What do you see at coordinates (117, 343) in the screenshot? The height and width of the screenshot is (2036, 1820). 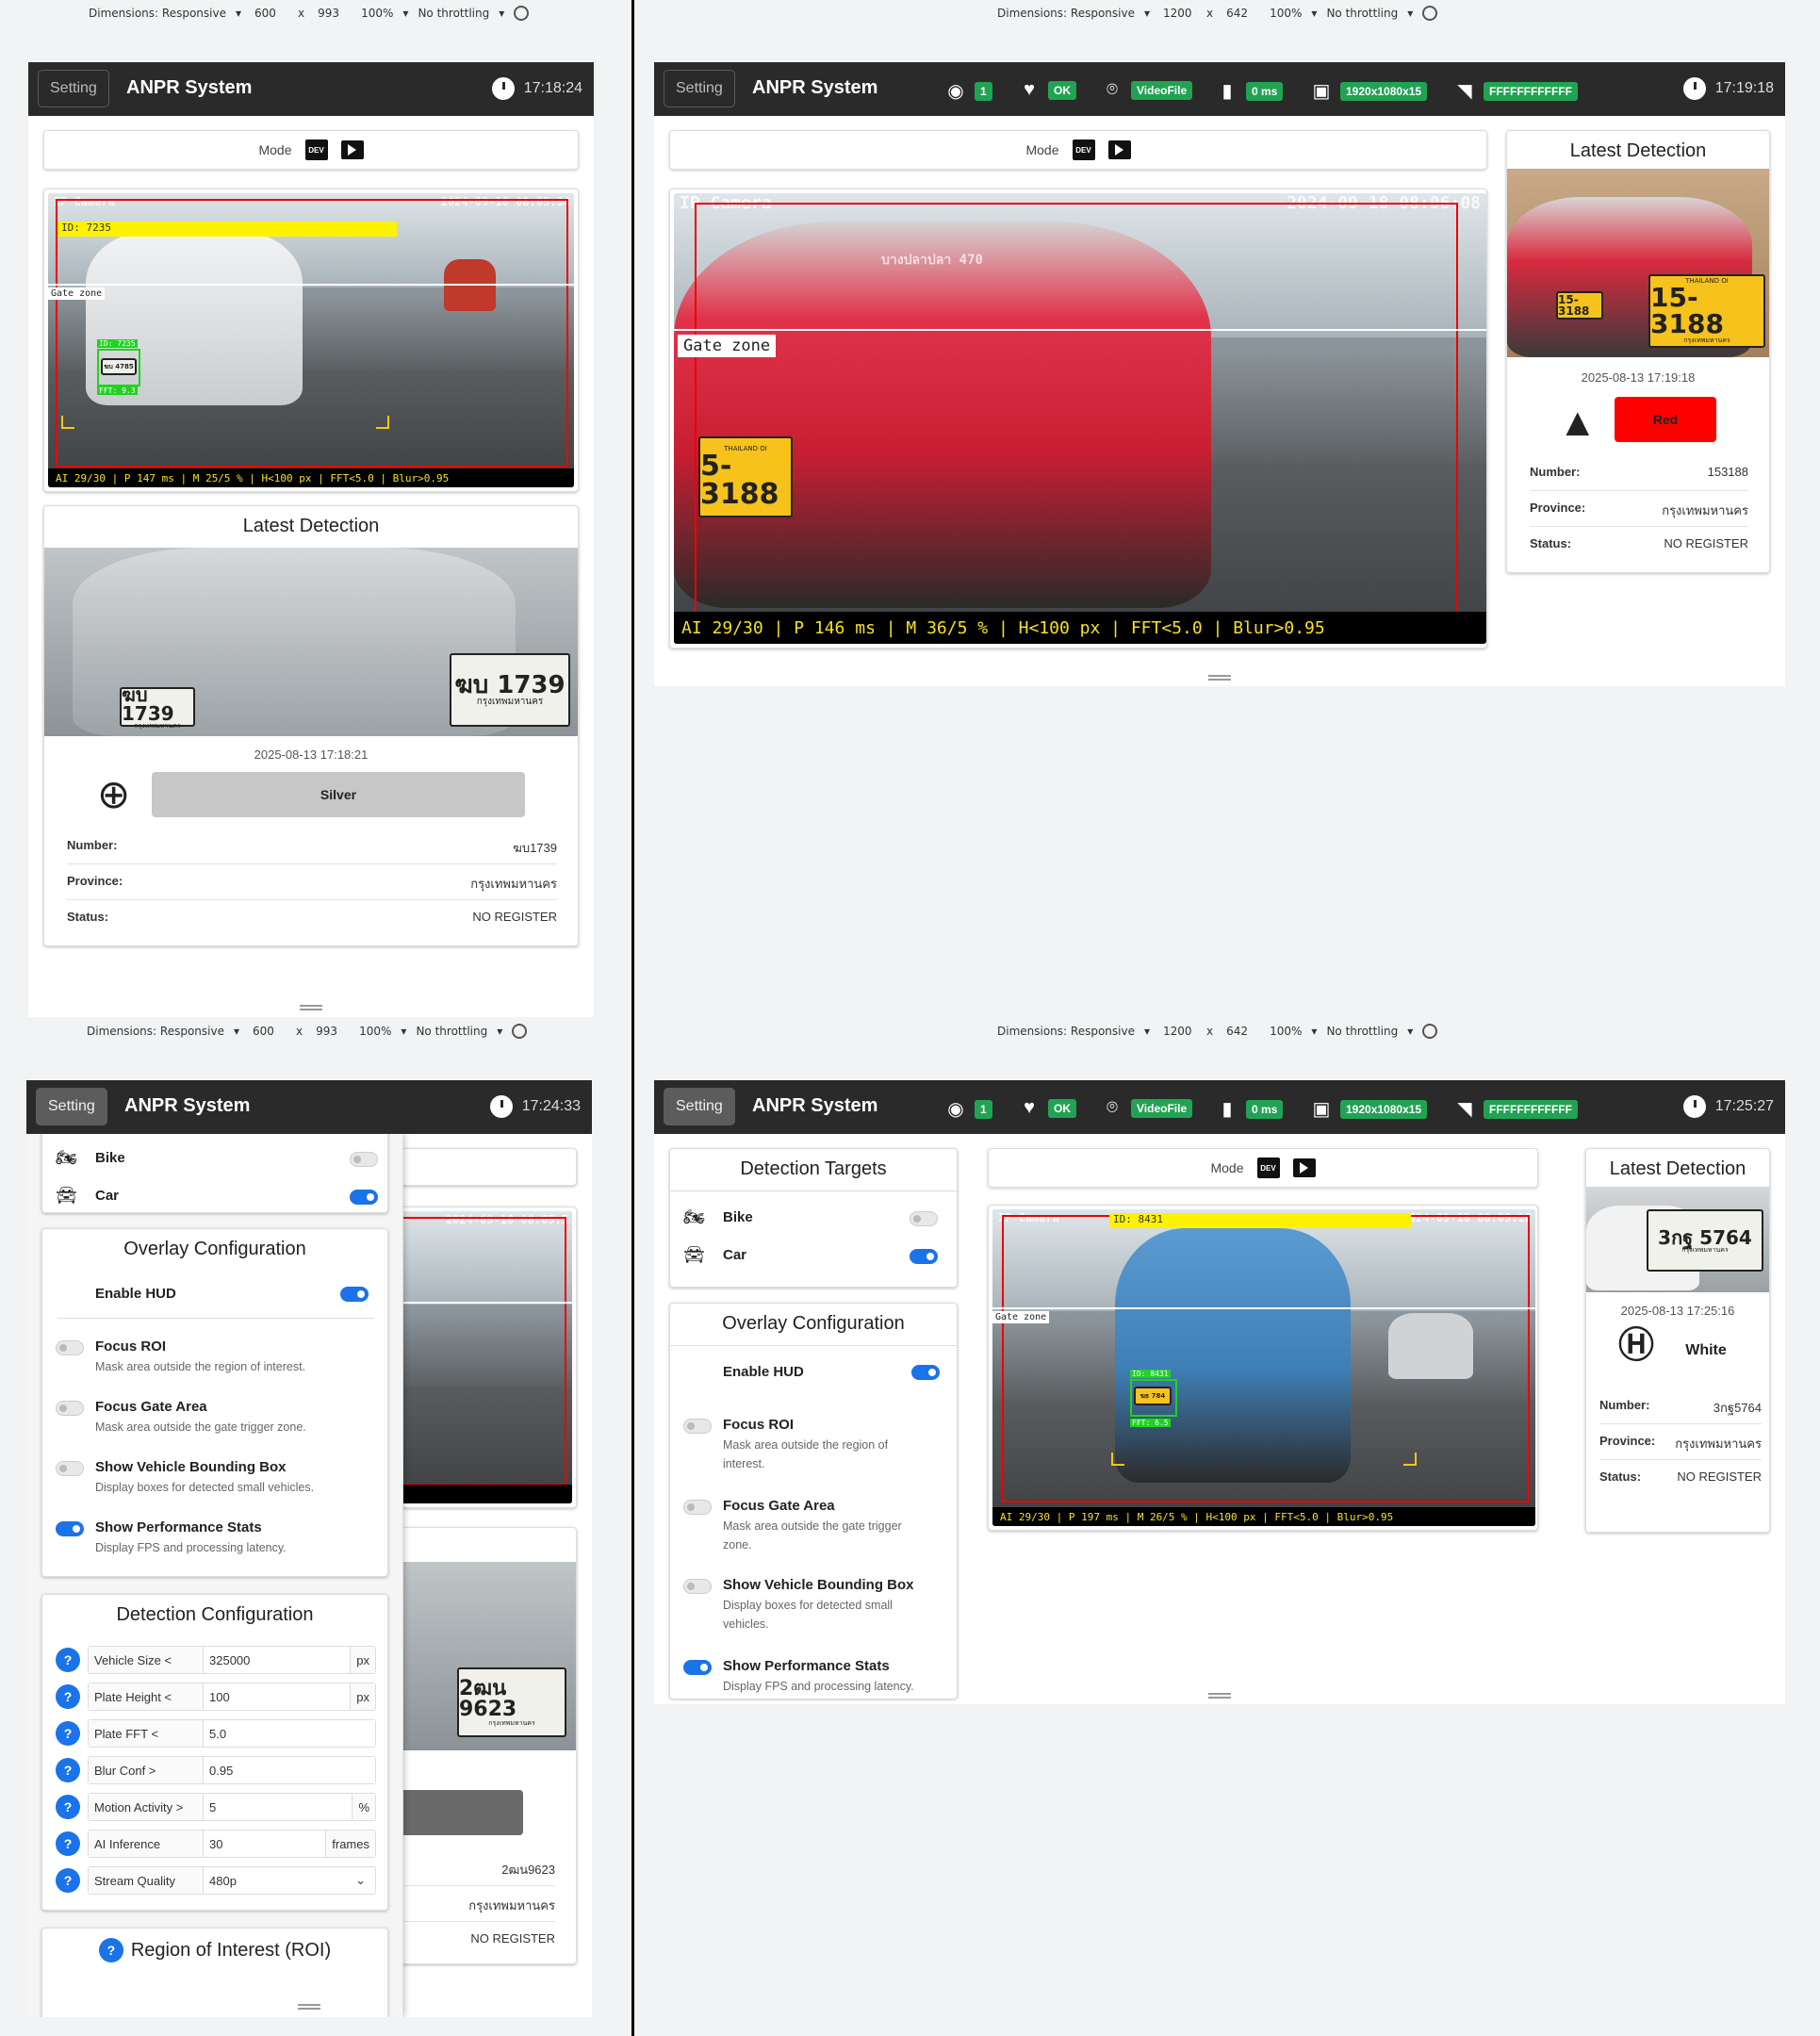 I see `box-id-tag: ID: 7235` at bounding box center [117, 343].